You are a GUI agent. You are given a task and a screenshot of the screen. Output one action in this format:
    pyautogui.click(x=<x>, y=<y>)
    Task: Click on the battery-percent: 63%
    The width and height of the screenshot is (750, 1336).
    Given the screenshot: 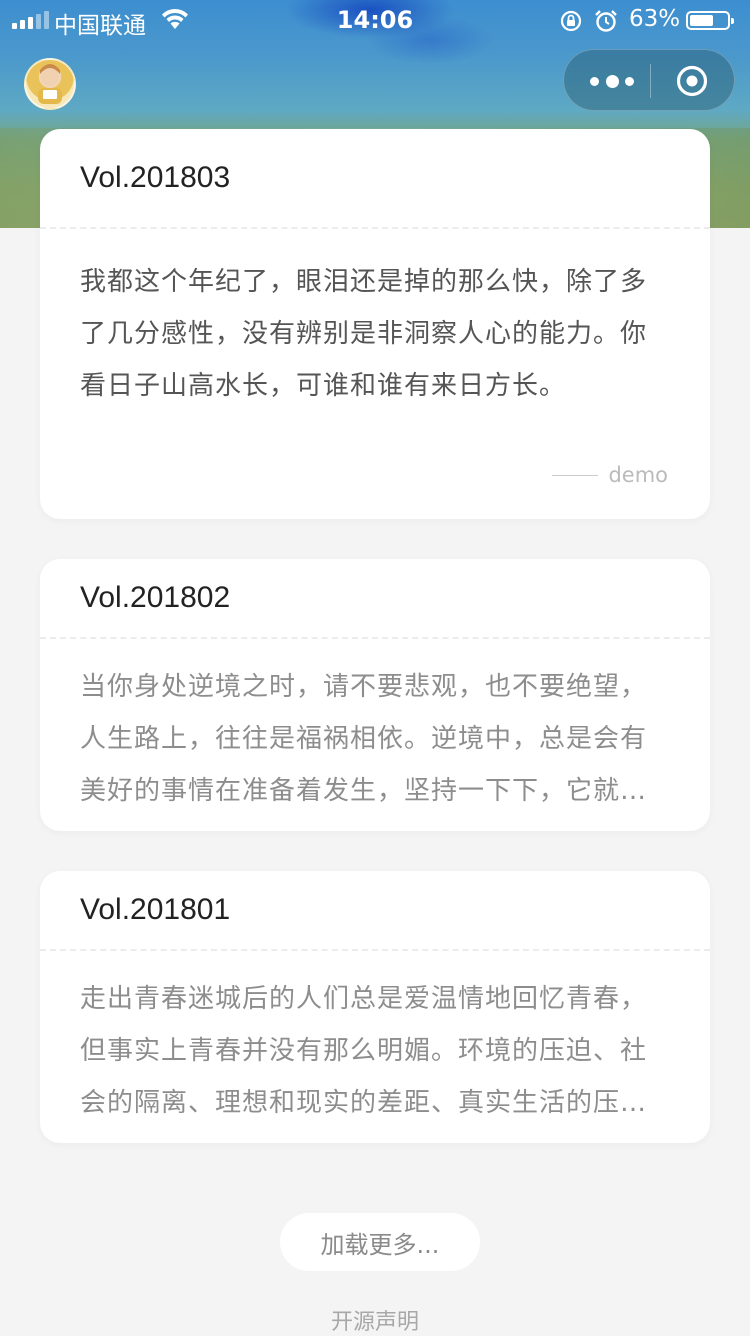 What is the action you would take?
    pyautogui.click(x=655, y=19)
    